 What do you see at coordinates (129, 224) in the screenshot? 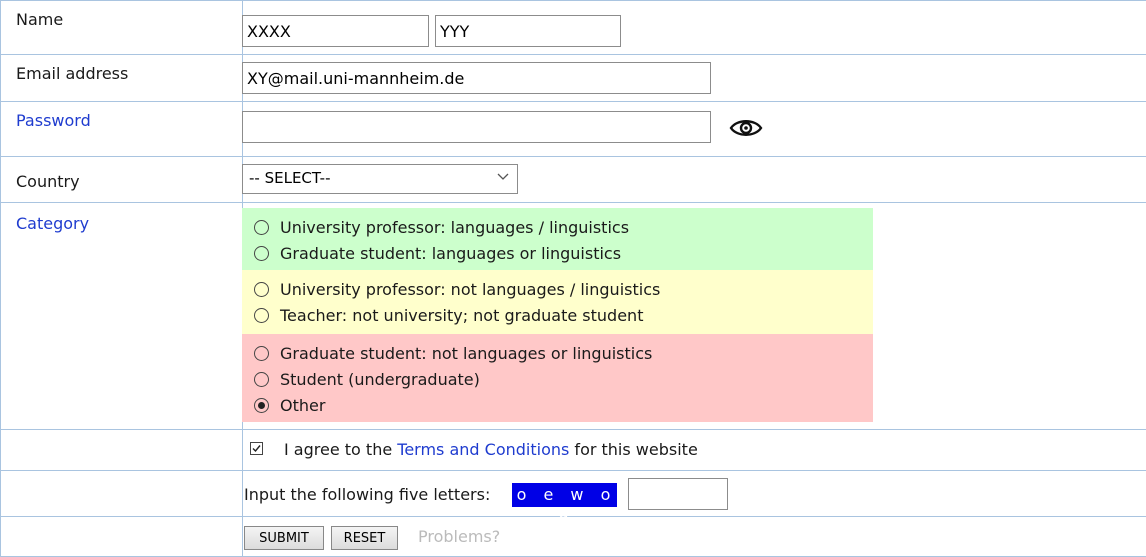
I see `category-label: Category` at bounding box center [129, 224].